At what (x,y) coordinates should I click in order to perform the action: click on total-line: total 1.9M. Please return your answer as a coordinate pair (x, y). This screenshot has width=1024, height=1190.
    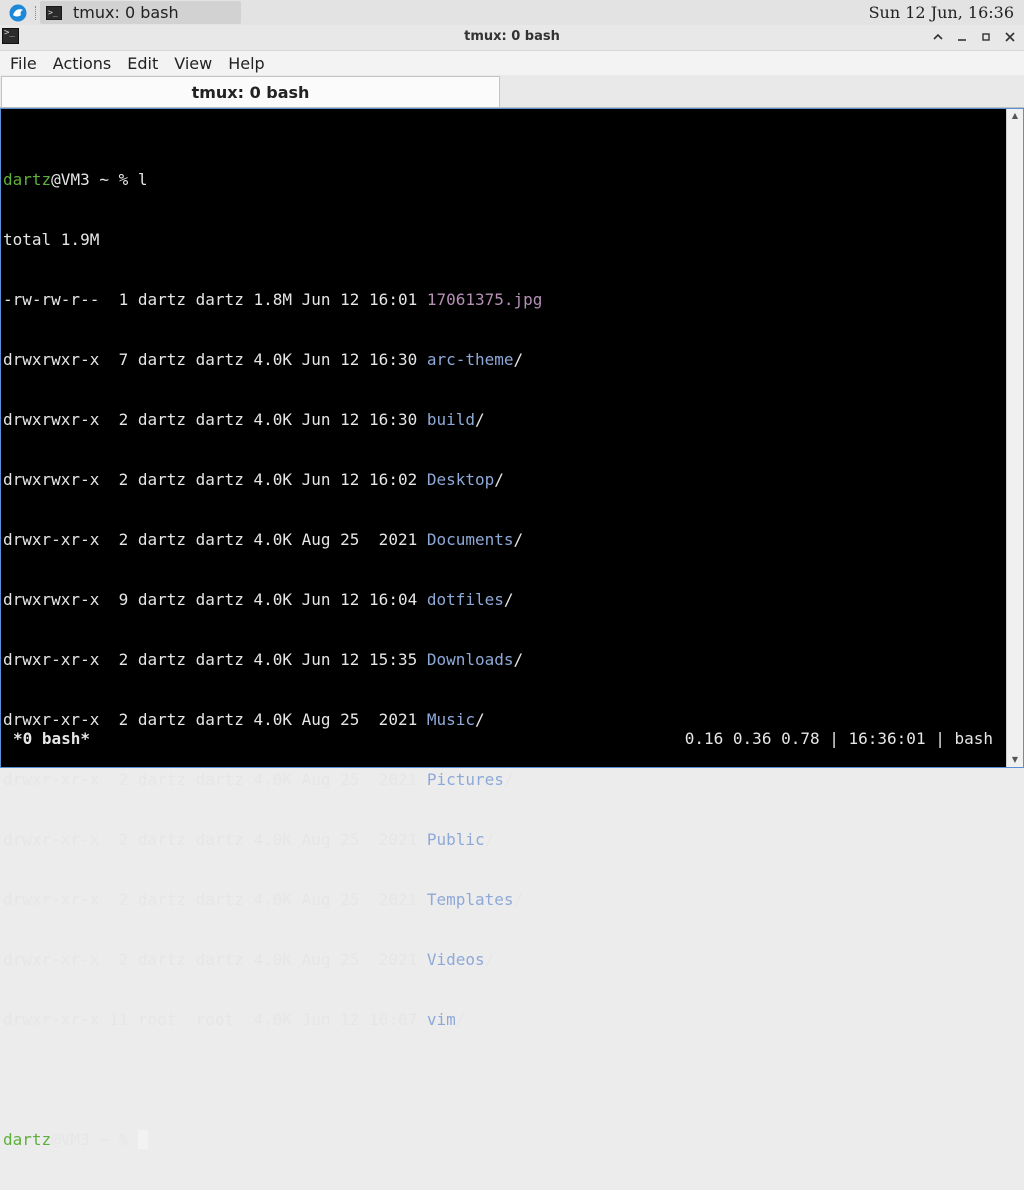
    Looking at the image, I should click on (51, 239).